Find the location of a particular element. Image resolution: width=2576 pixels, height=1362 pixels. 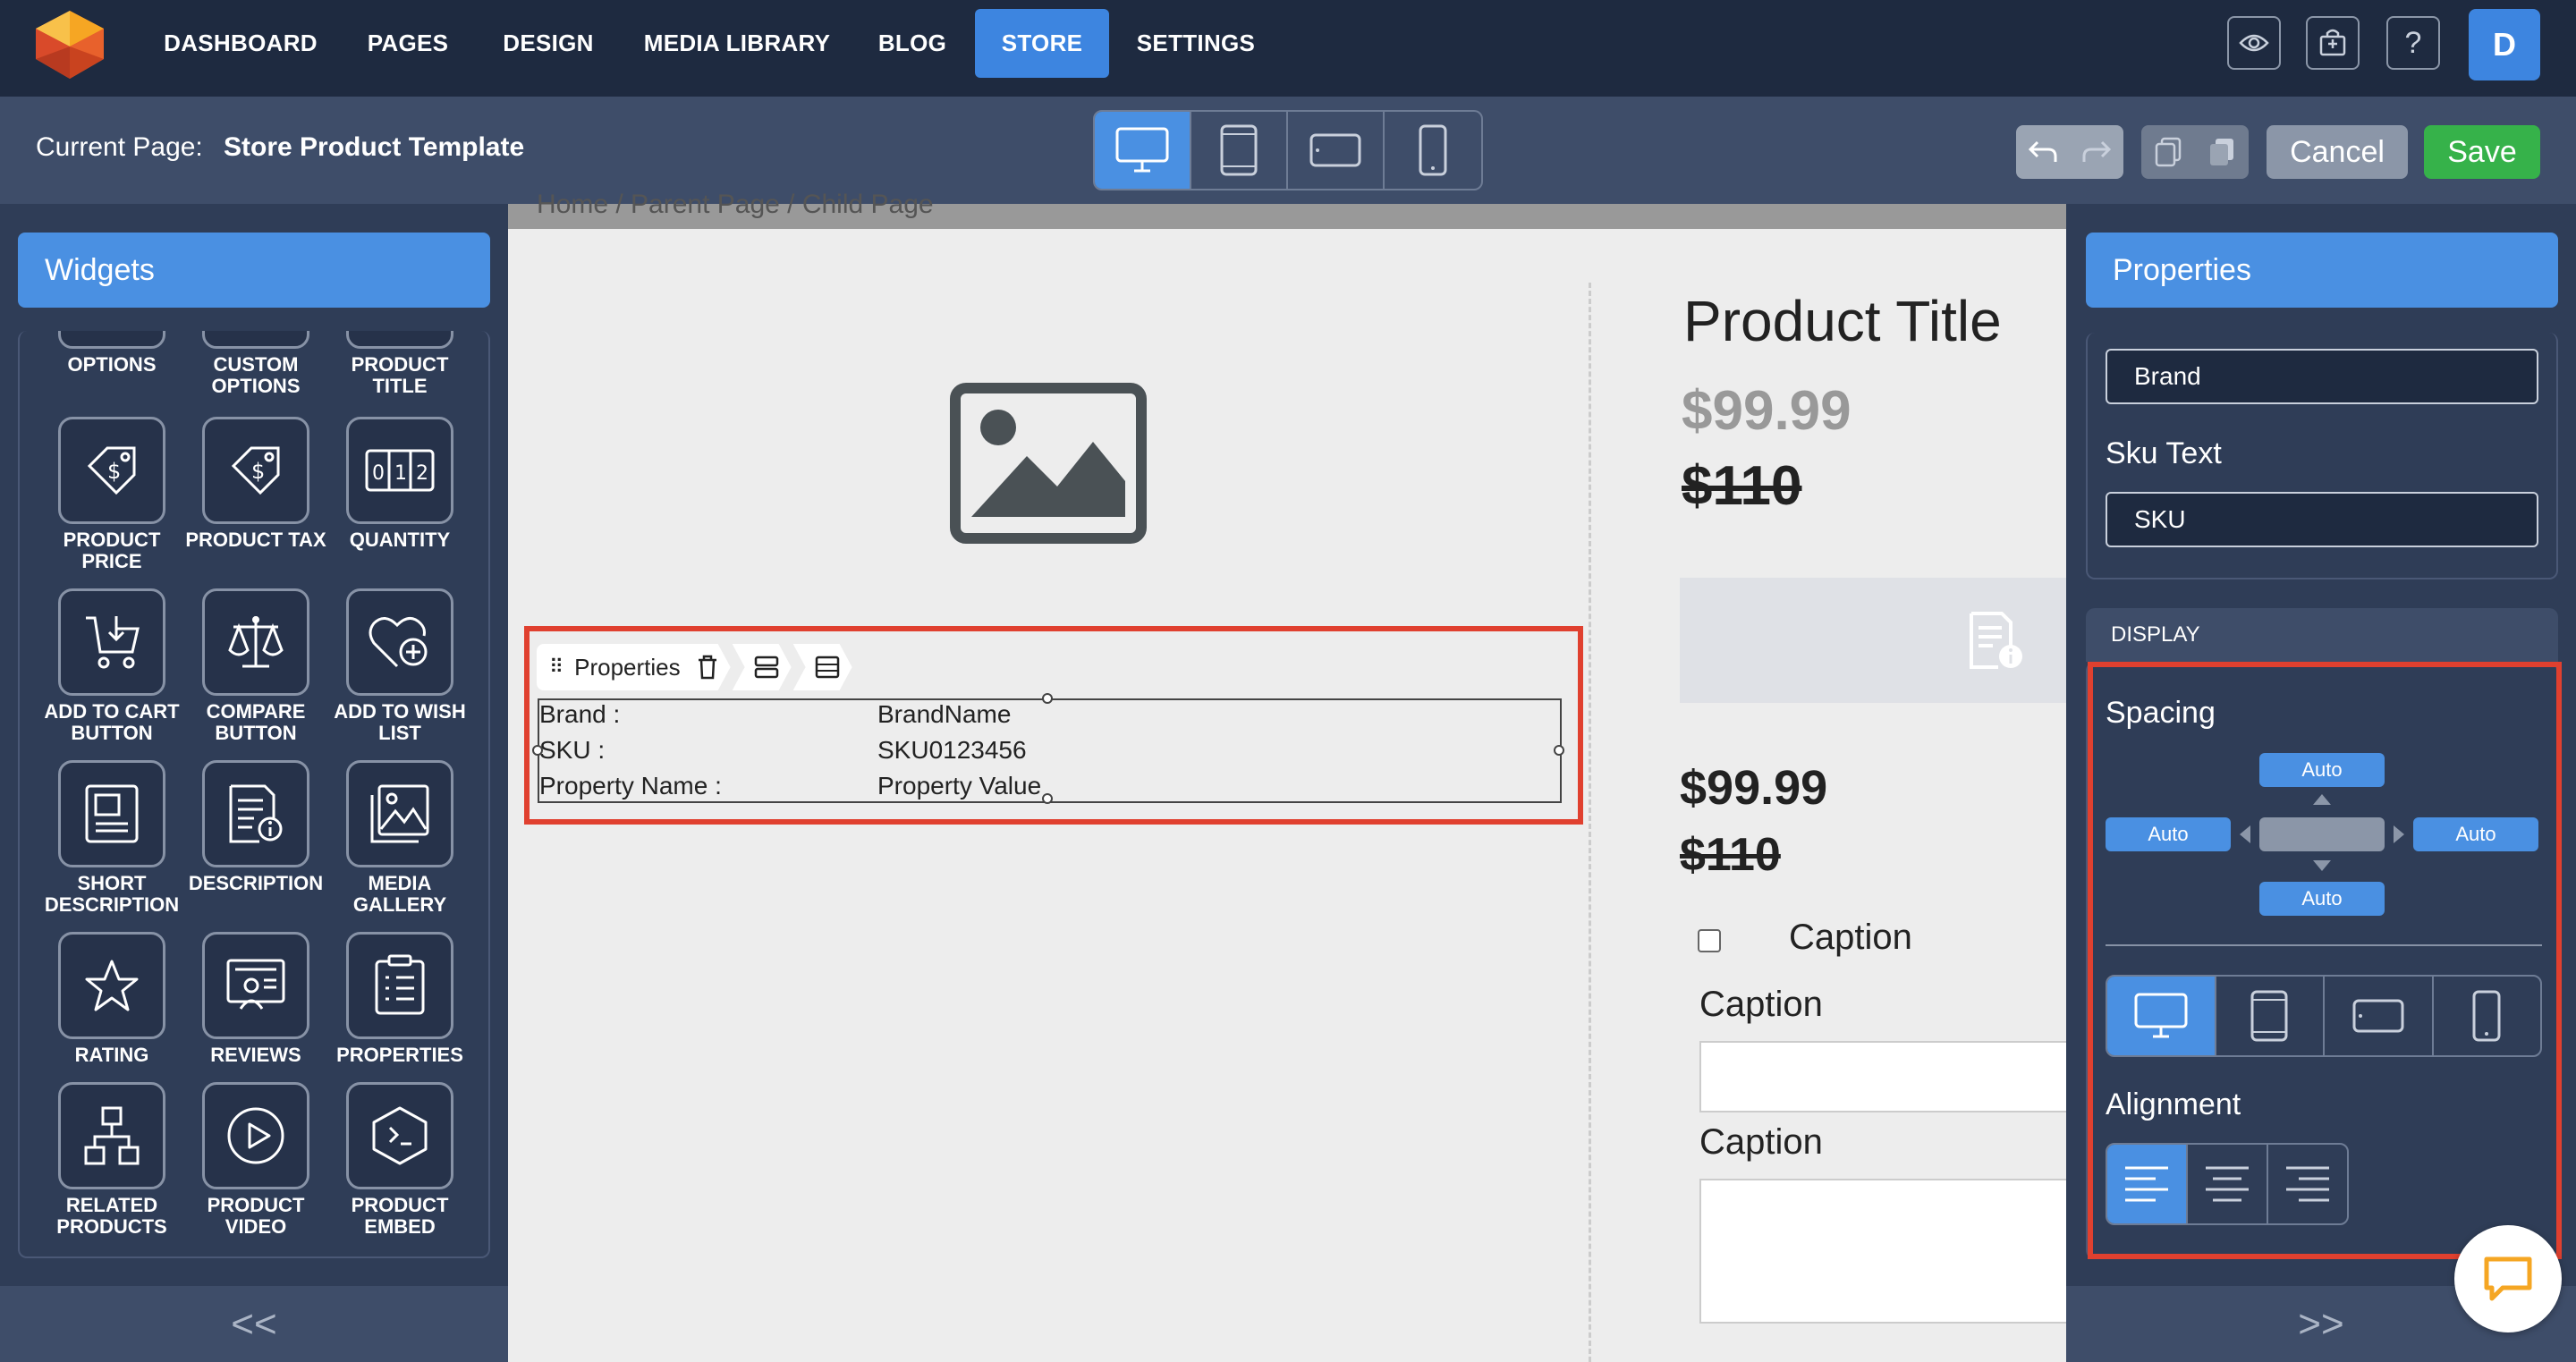

align-center-button is located at coordinates (2228, 1184).